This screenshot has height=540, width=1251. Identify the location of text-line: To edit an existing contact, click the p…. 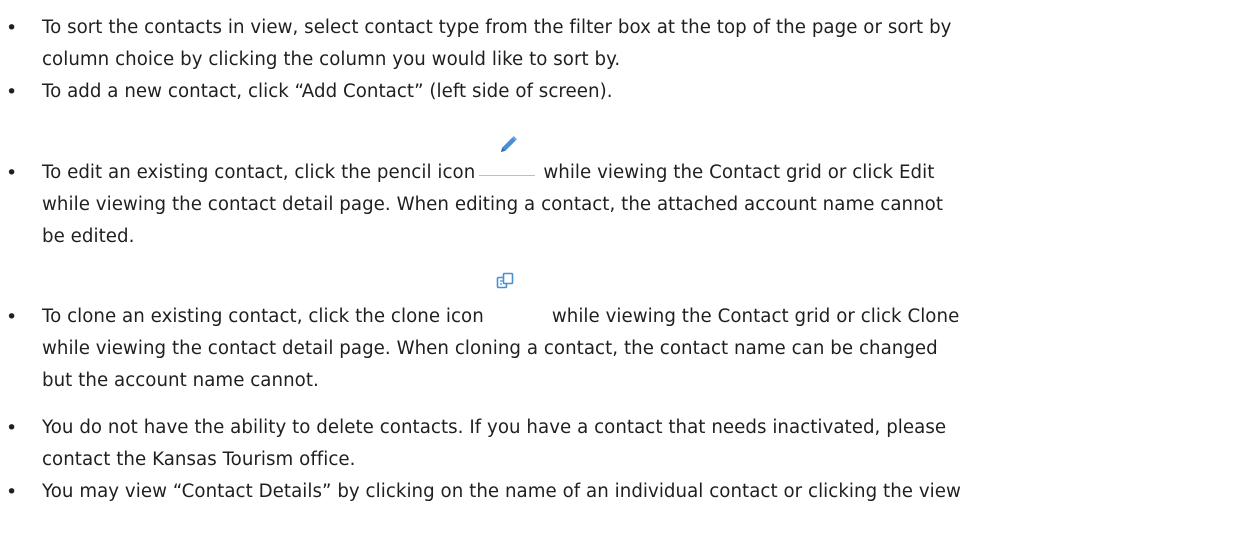
(488, 162).